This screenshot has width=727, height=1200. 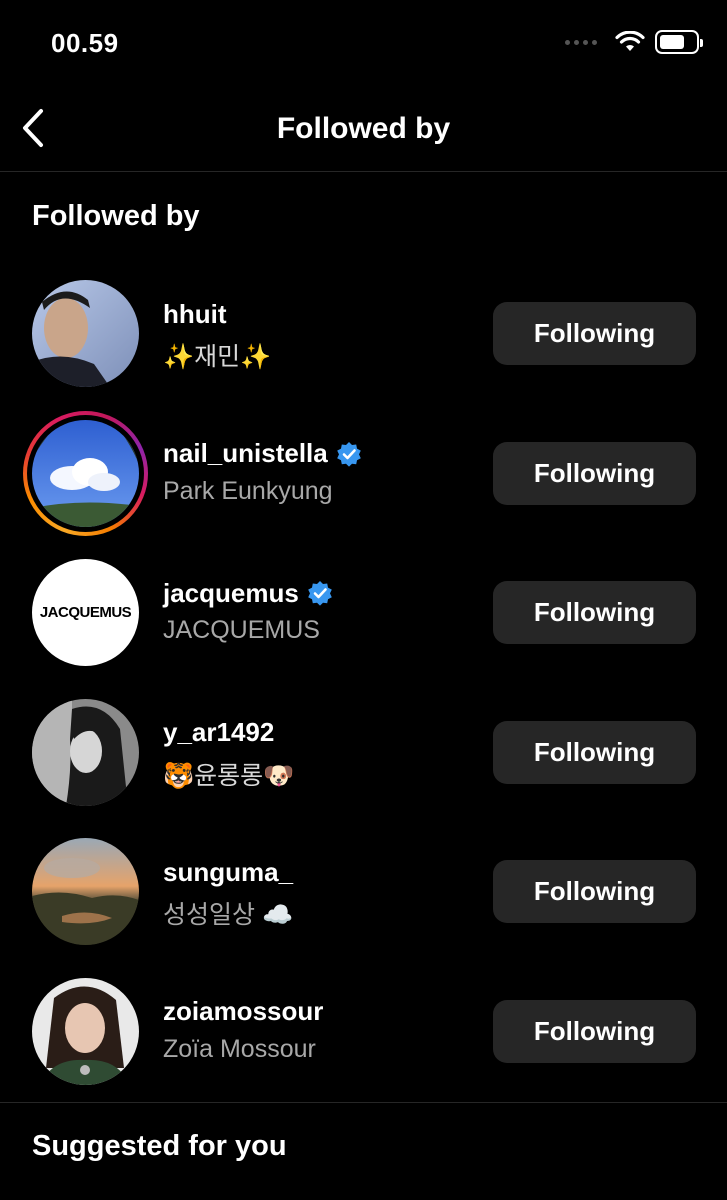 I want to click on status-time: 00.59, so click(x=85, y=43).